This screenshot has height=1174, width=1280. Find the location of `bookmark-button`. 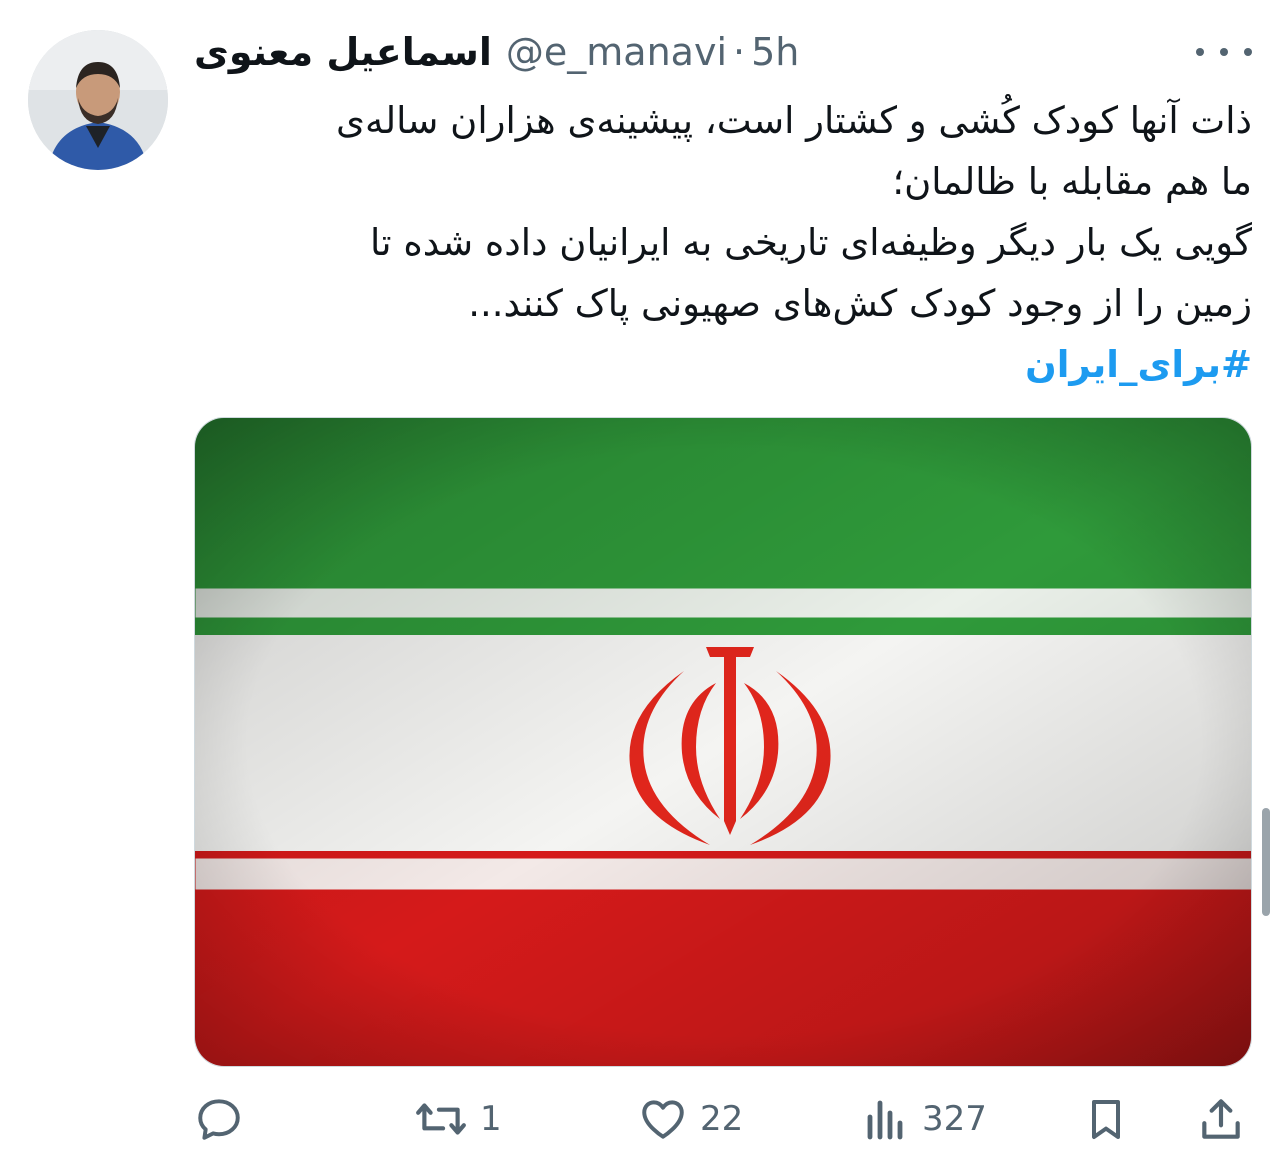

bookmark-button is located at coordinates (1106, 1119).